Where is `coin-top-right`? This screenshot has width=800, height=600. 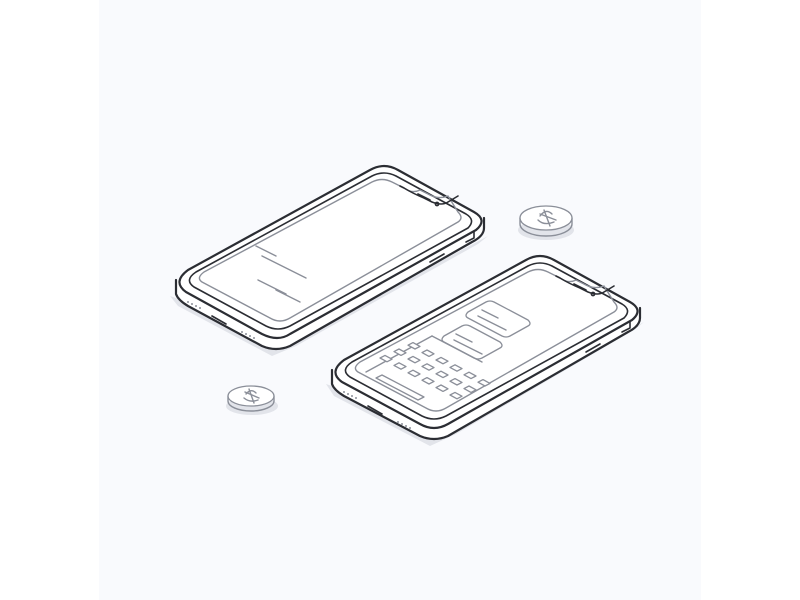 coin-top-right is located at coordinates (546, 222).